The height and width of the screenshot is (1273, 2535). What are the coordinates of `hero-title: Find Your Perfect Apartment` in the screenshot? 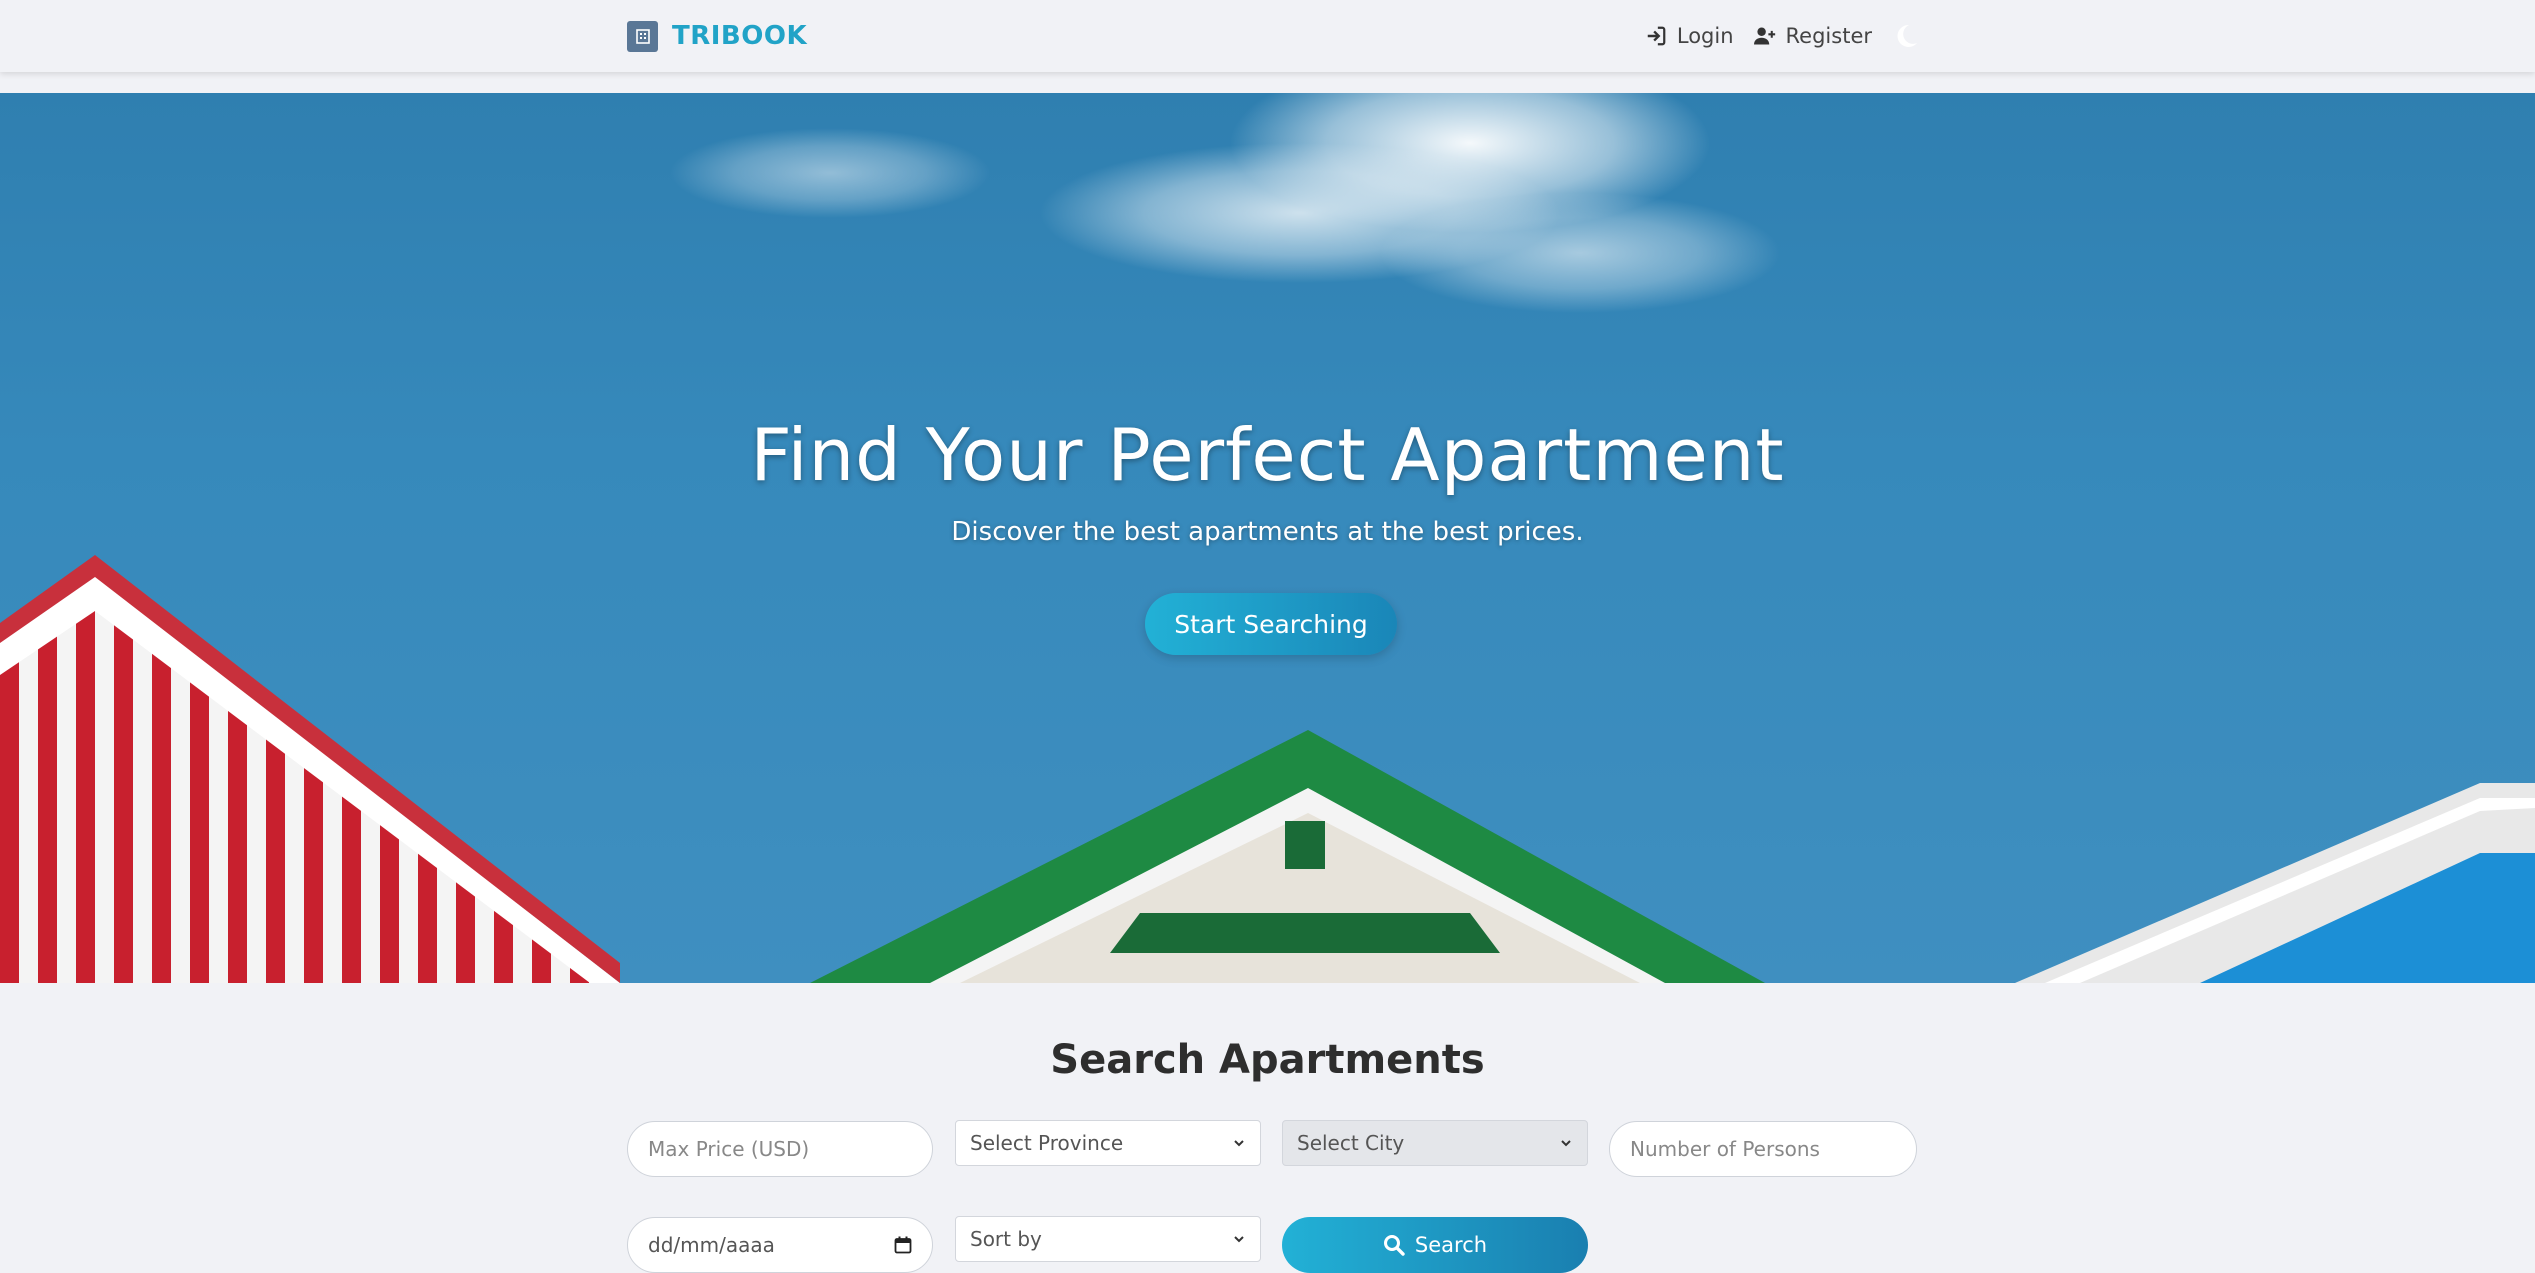 It's located at (1267, 455).